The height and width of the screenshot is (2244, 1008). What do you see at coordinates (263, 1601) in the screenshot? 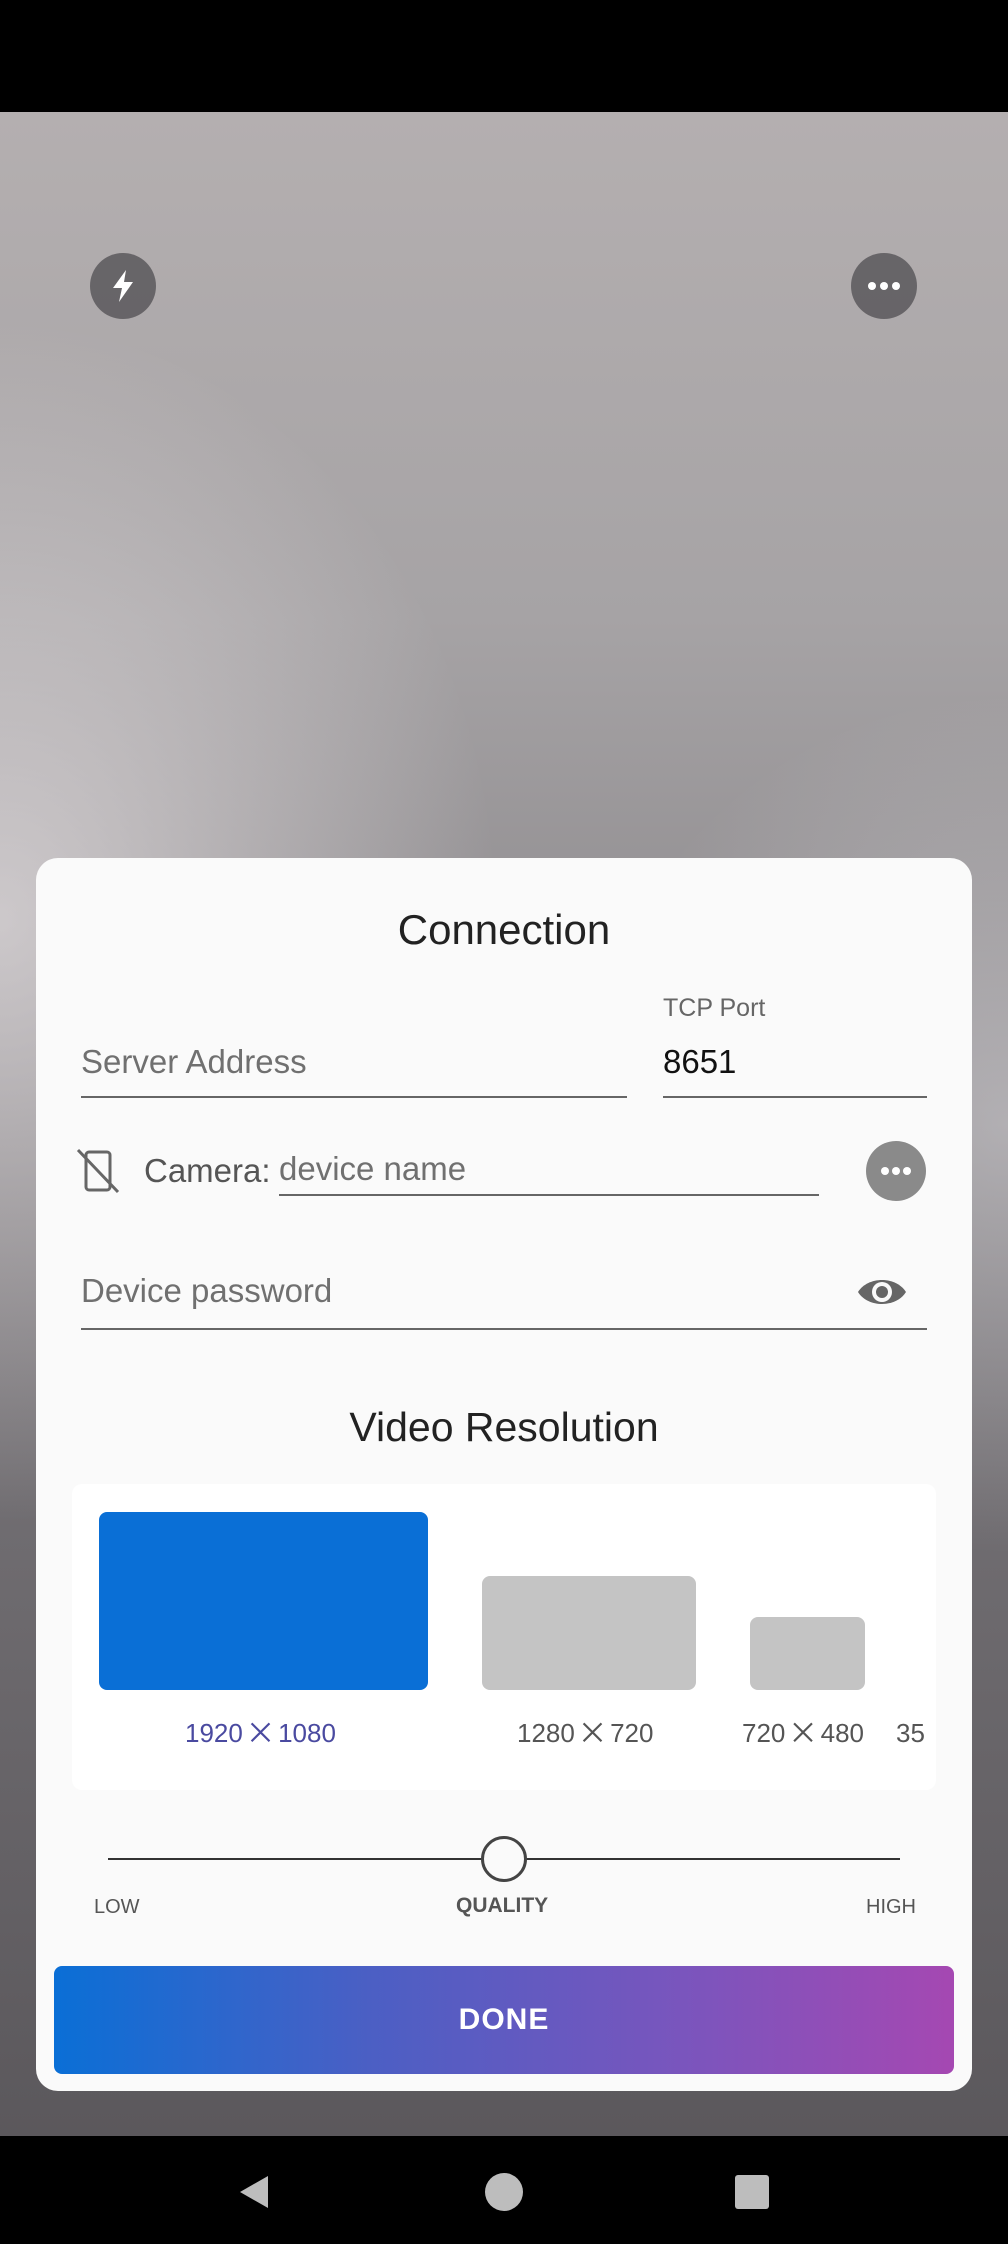
I see `resolution-preview-selected` at bounding box center [263, 1601].